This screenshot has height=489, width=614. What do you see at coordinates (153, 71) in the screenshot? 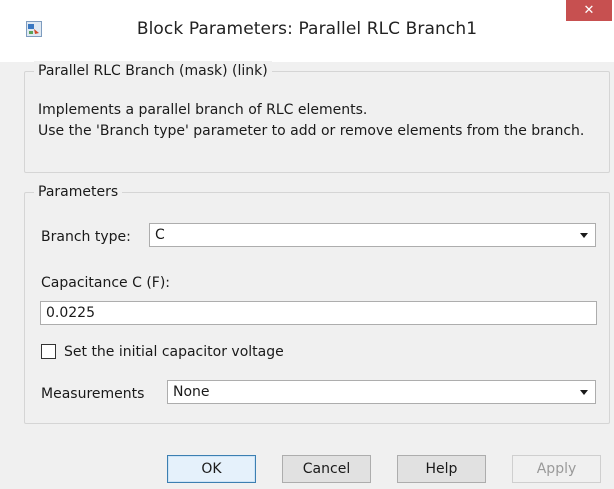
I see `mask-group-legend: Parallel RLC Branch (mask) (link)` at bounding box center [153, 71].